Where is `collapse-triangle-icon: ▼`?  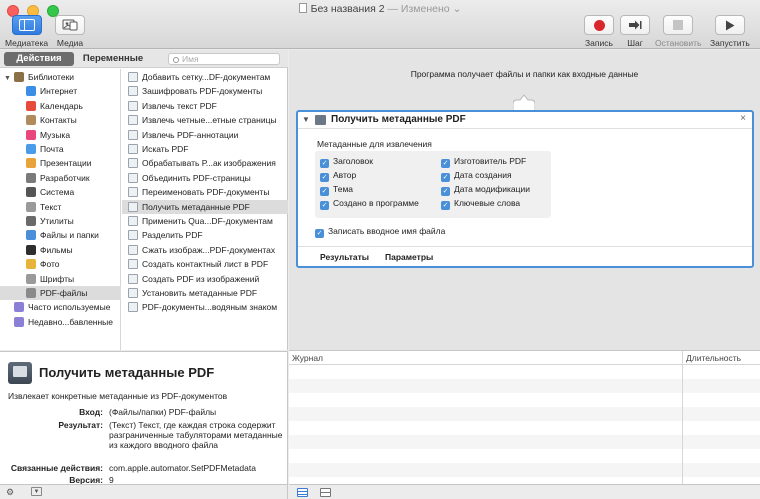 collapse-triangle-icon: ▼ is located at coordinates (306, 119).